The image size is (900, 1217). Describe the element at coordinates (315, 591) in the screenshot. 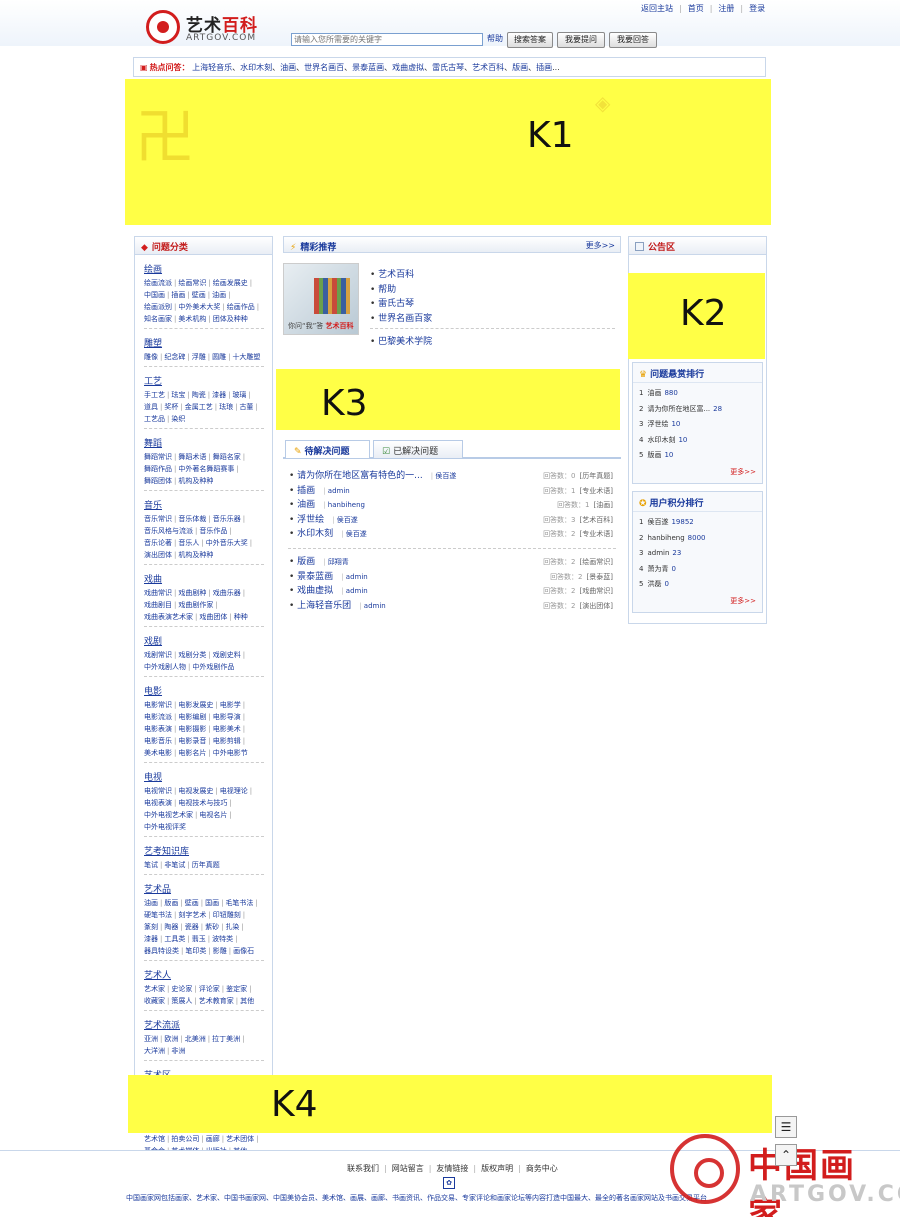

I see `question-title-text: 戏曲虚拟` at that location.